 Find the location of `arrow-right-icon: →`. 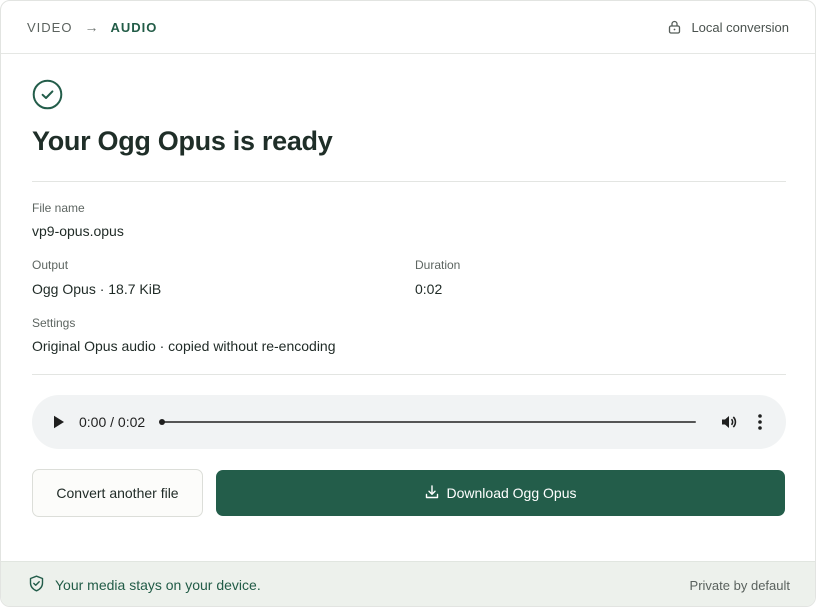

arrow-right-icon: → is located at coordinates (91, 27).